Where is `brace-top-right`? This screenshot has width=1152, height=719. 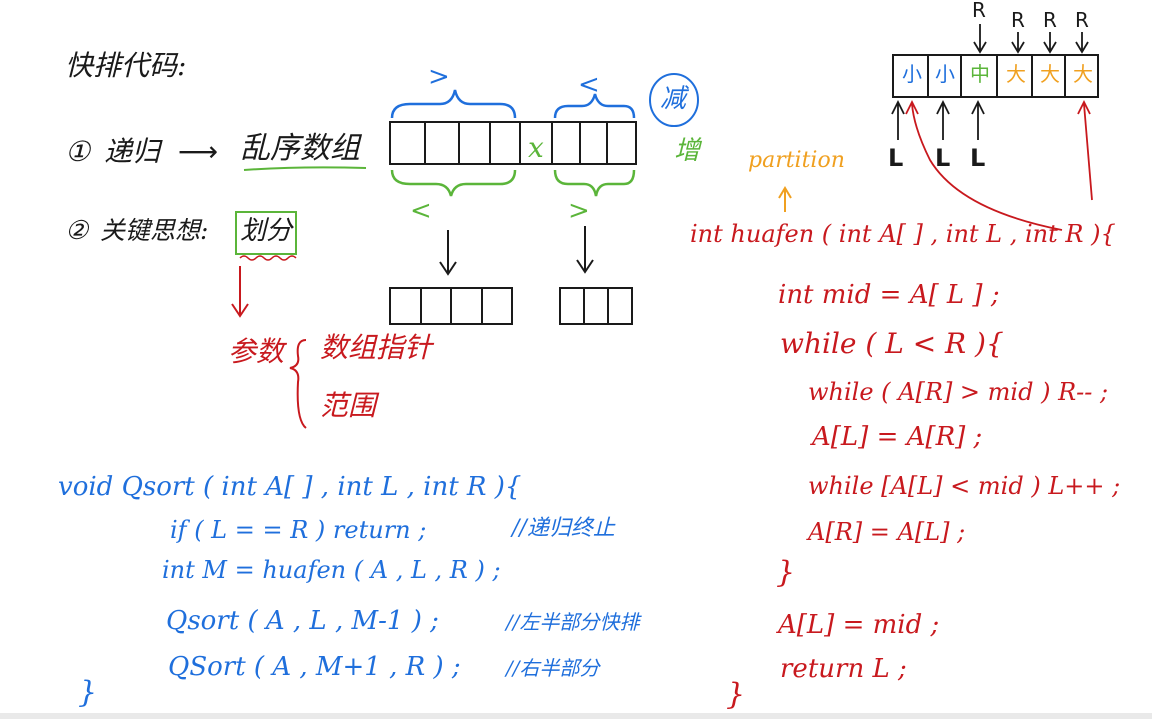 brace-top-right is located at coordinates (594, 106).